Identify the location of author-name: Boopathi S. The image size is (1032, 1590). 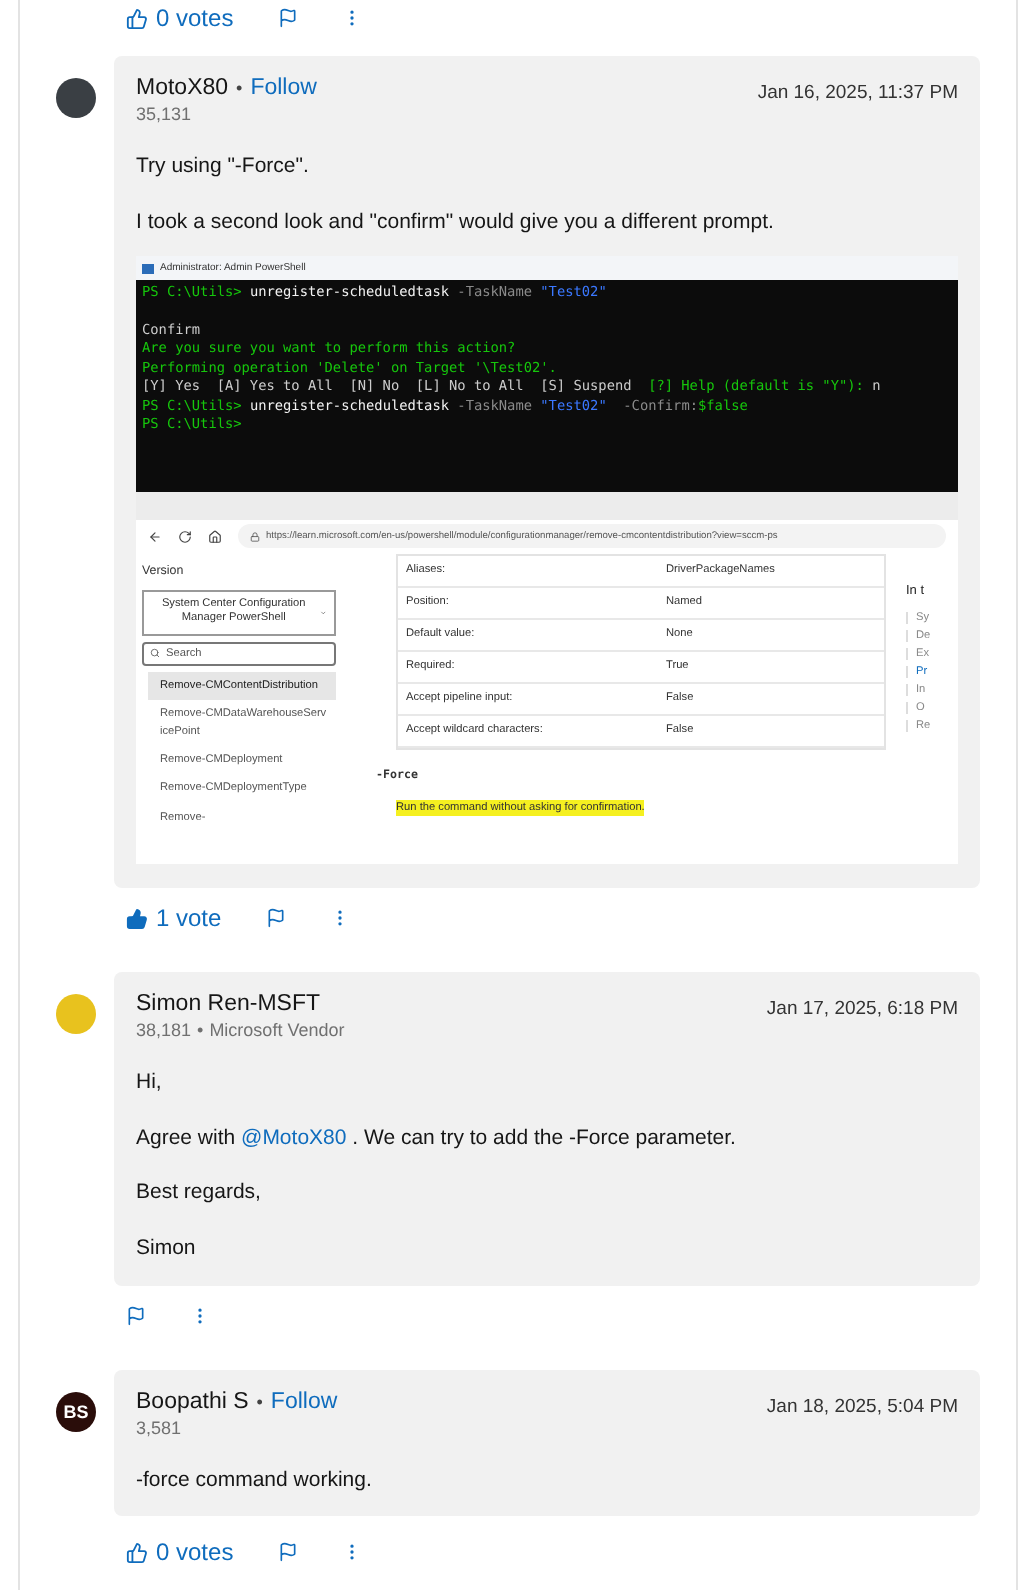
(192, 1401).